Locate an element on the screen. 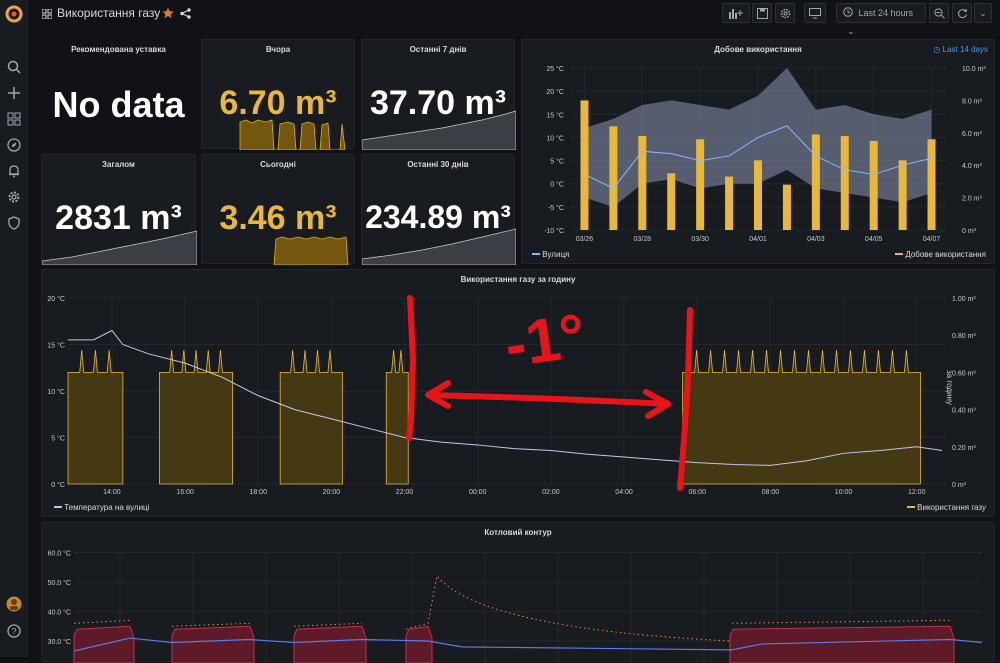 This screenshot has width=1000, height=663. y-tick-label: 40.0 °C is located at coordinates (59, 613).